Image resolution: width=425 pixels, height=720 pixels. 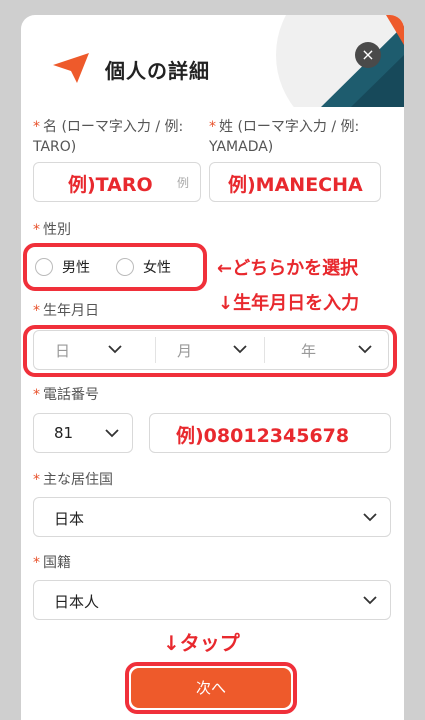 What do you see at coordinates (64, 433) in the screenshot?
I see `country-code-value: 81` at bounding box center [64, 433].